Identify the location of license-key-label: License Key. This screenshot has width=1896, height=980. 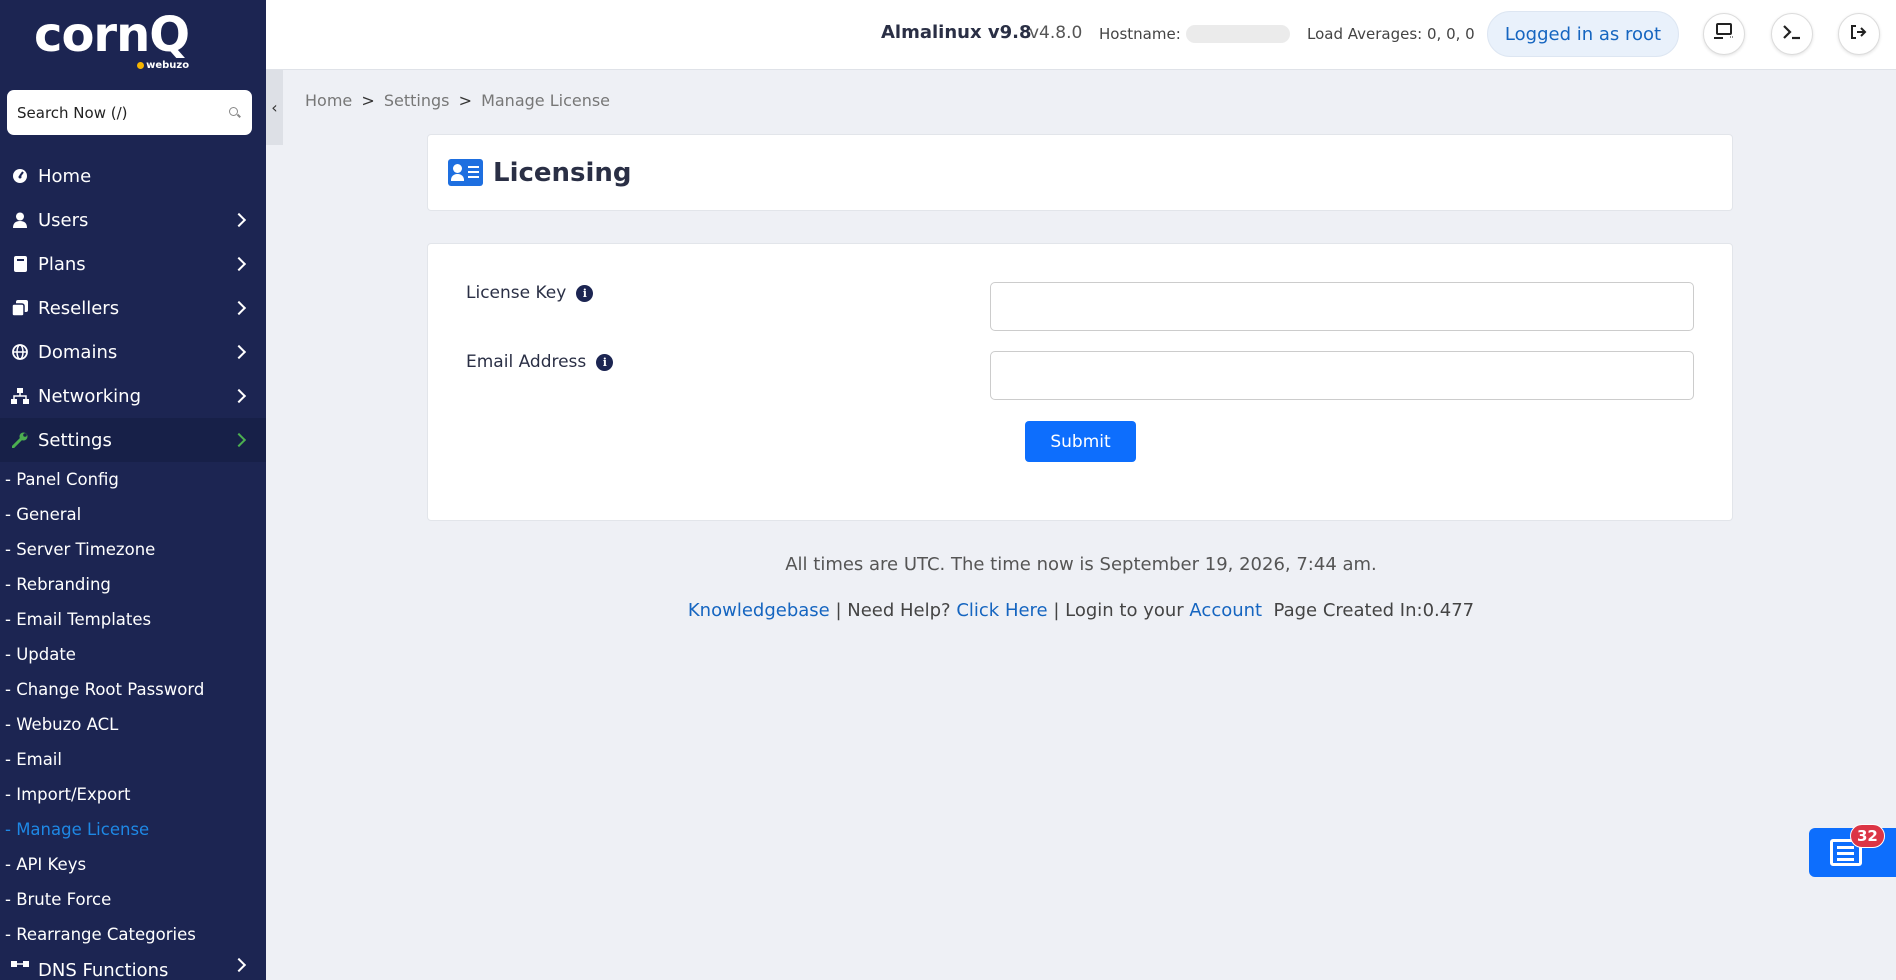
(516, 293).